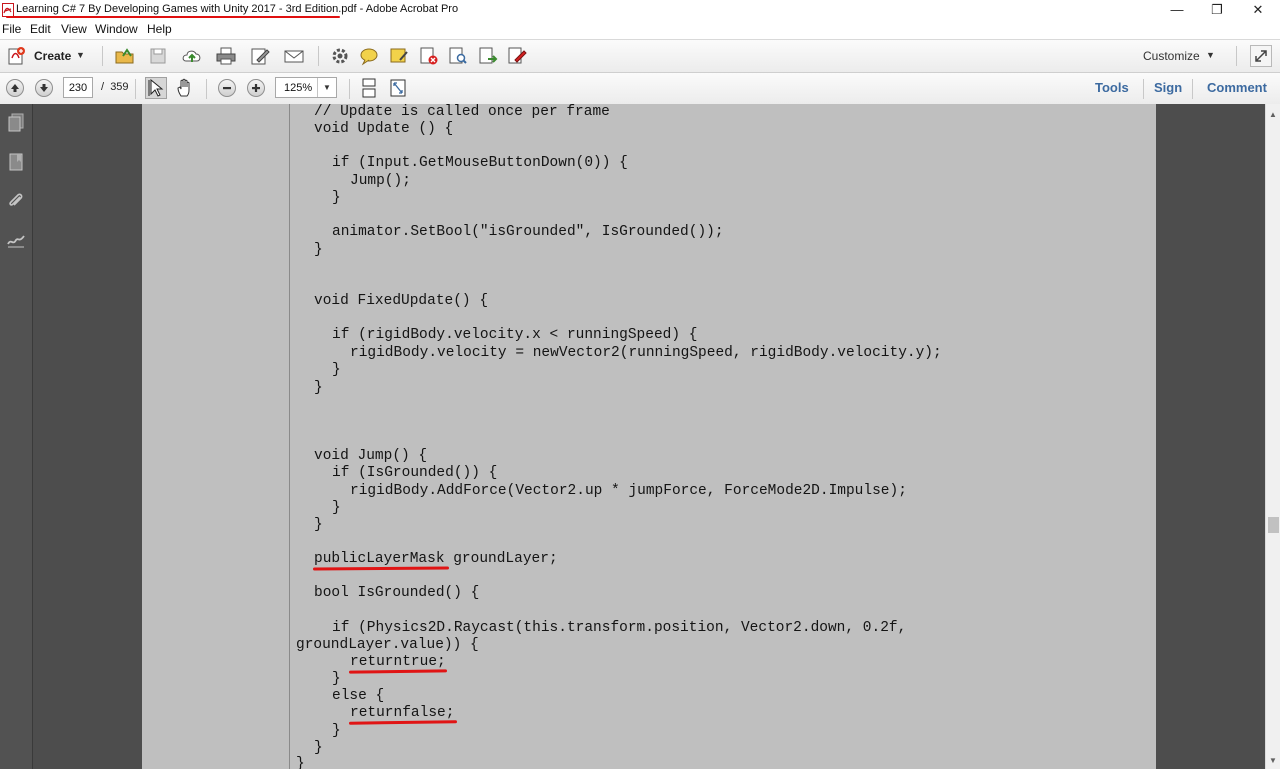 The height and width of the screenshot is (769, 1280). What do you see at coordinates (415, 473) in the screenshot?
I see `code-line: if (IsGrounded()) {` at bounding box center [415, 473].